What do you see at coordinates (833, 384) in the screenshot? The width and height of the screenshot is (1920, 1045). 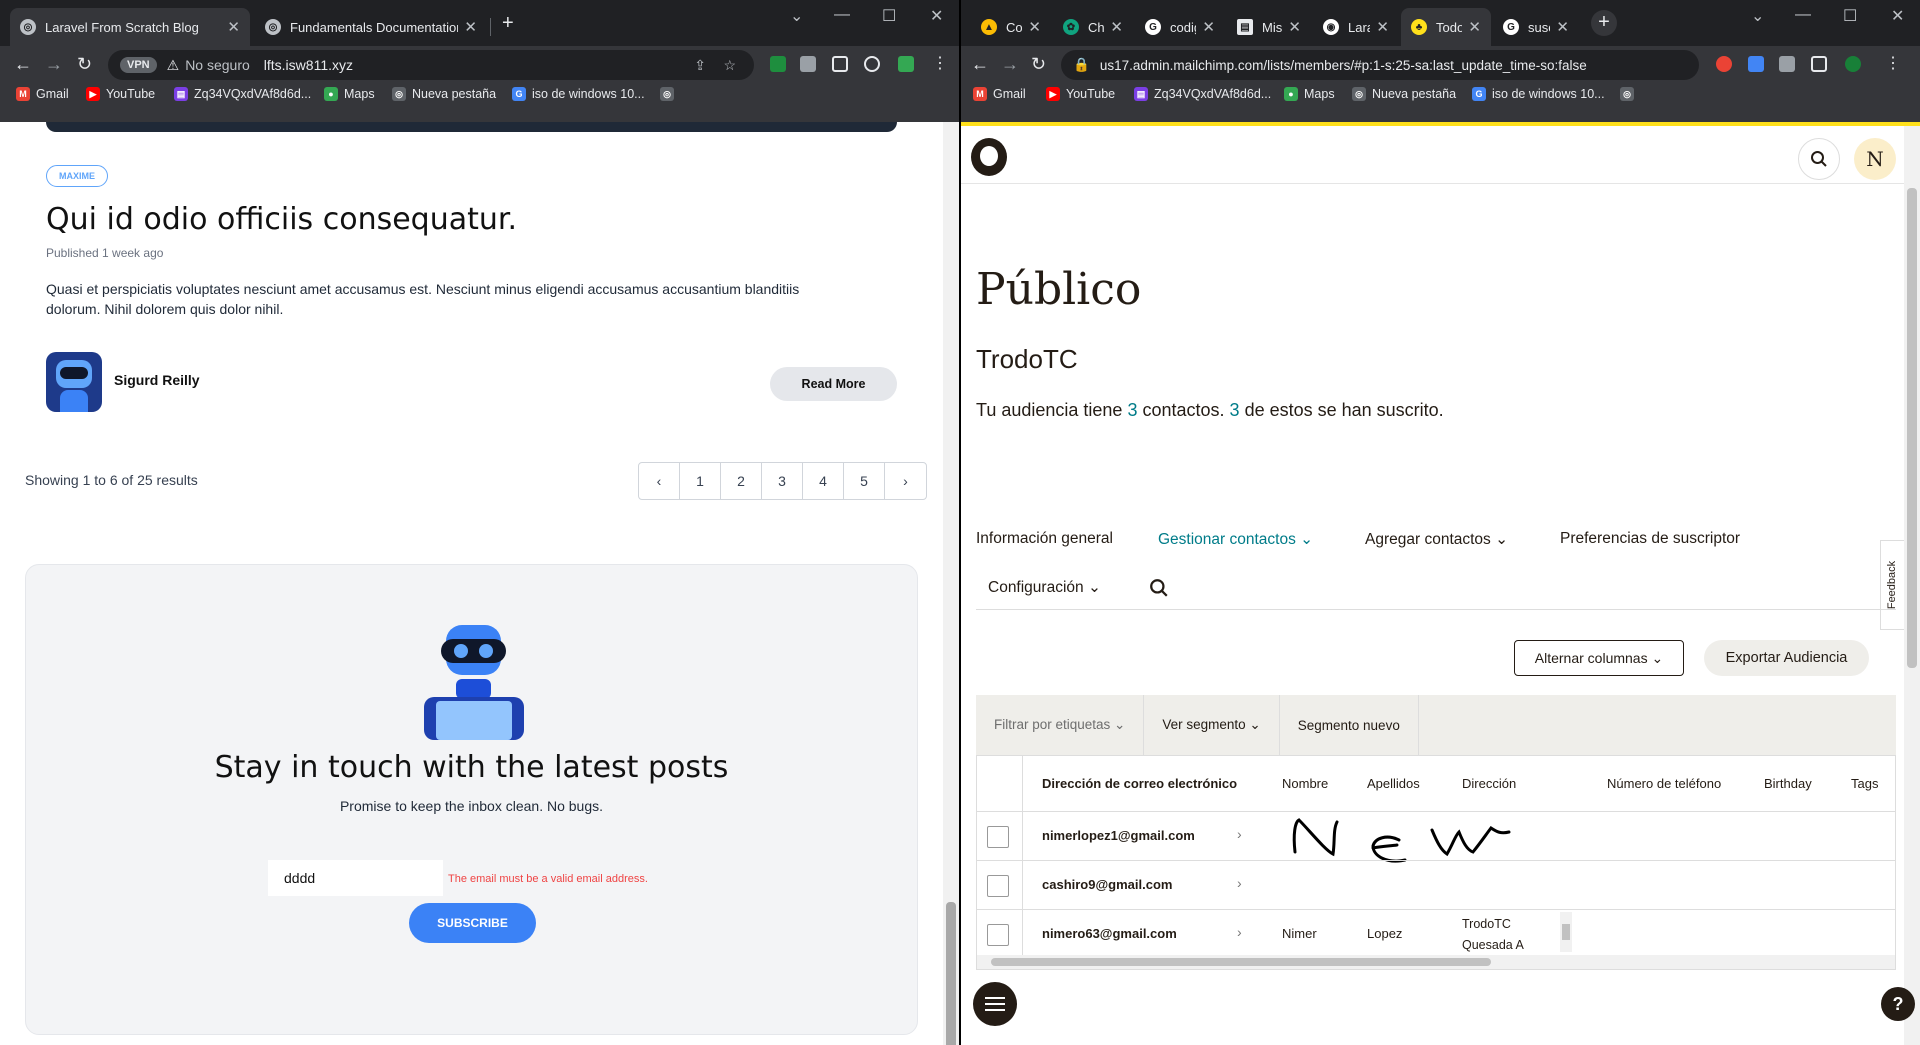 I see `read-more-button: Read More` at bounding box center [833, 384].